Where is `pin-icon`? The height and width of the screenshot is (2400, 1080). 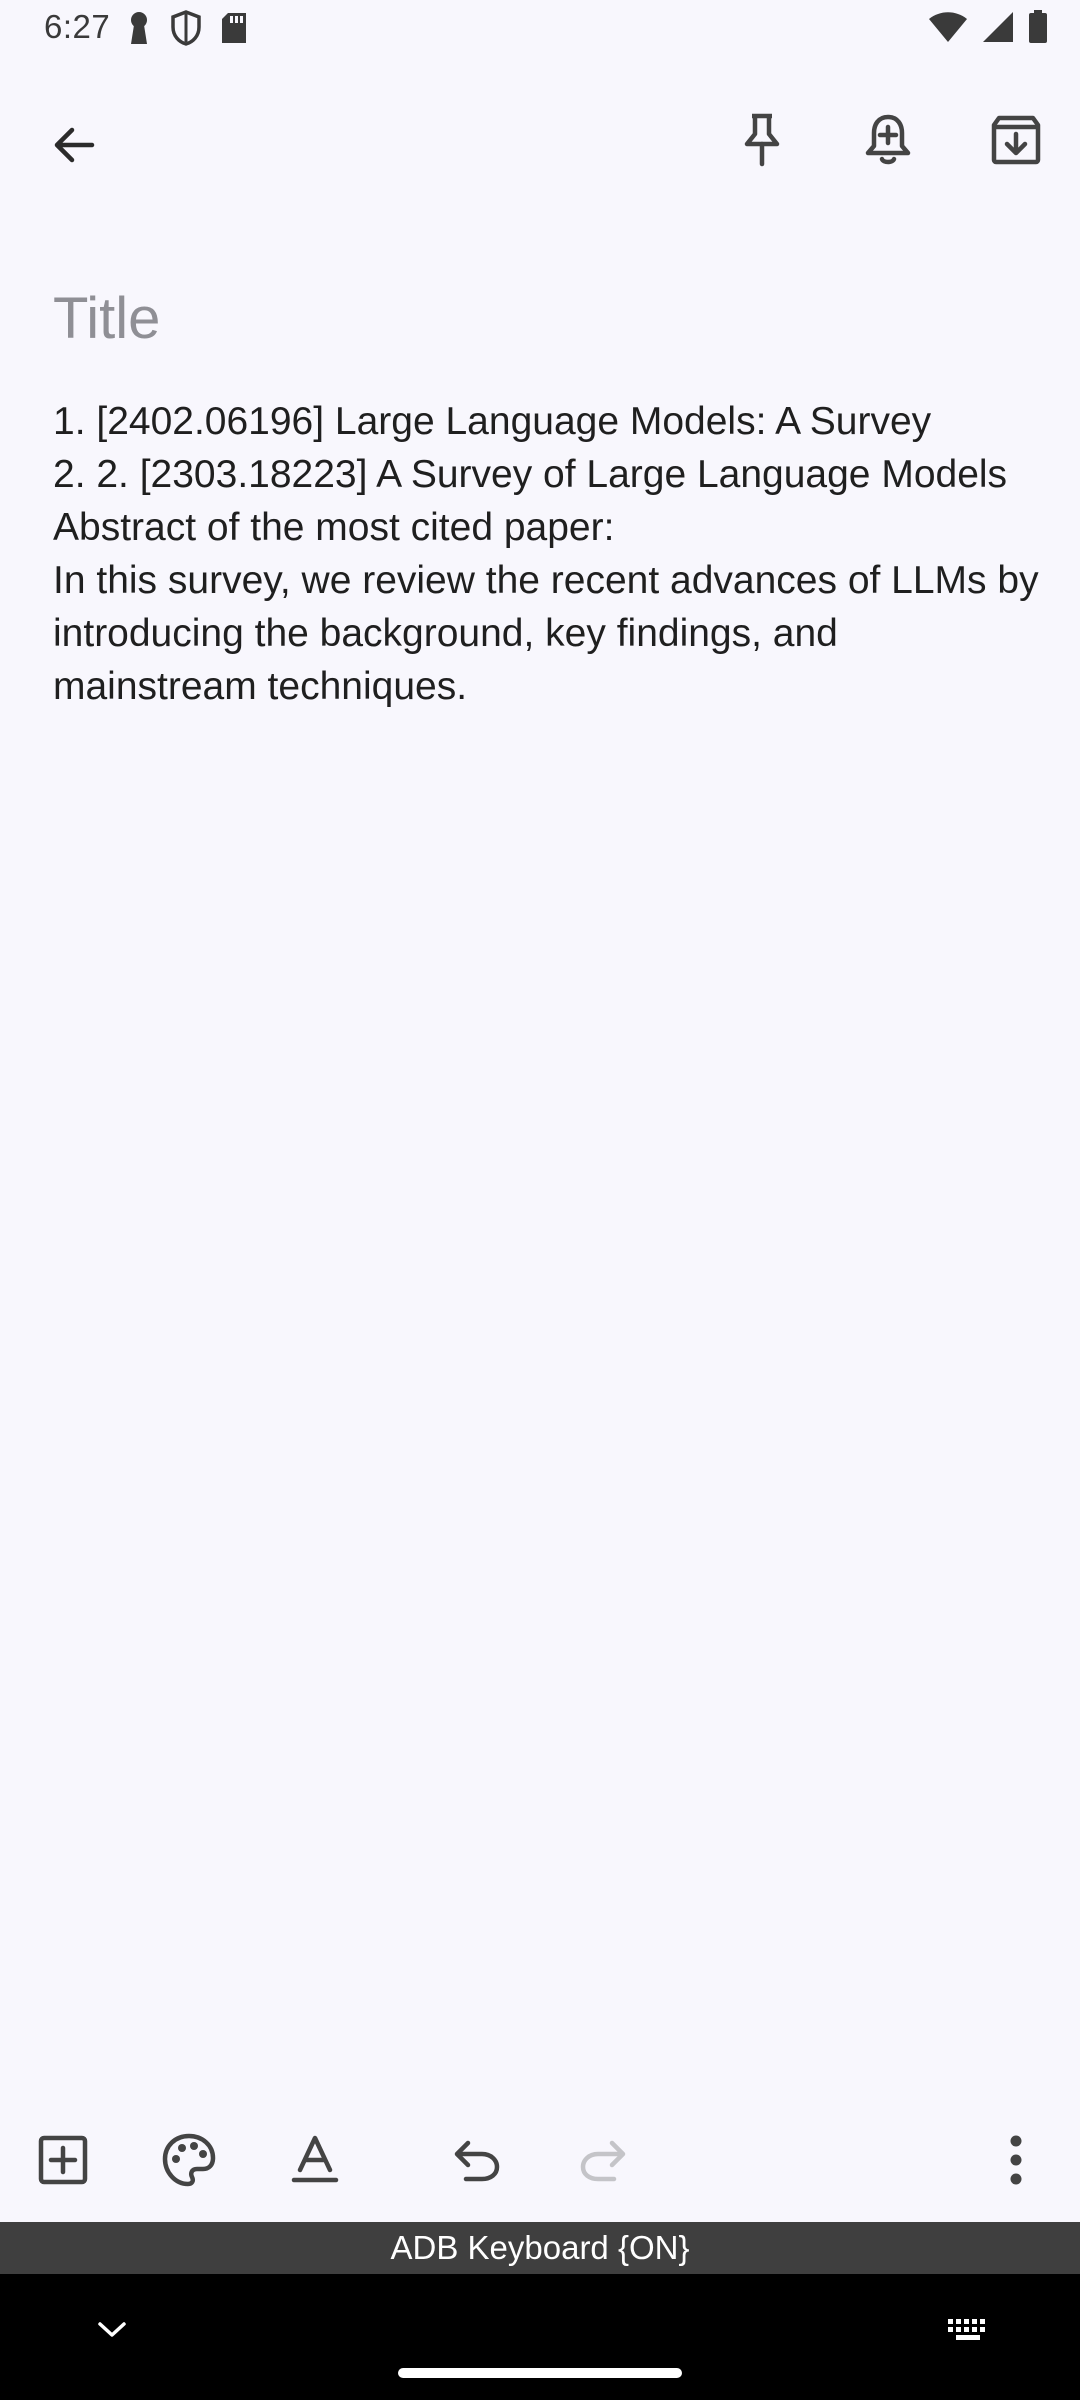
pin-icon is located at coordinates (762, 140).